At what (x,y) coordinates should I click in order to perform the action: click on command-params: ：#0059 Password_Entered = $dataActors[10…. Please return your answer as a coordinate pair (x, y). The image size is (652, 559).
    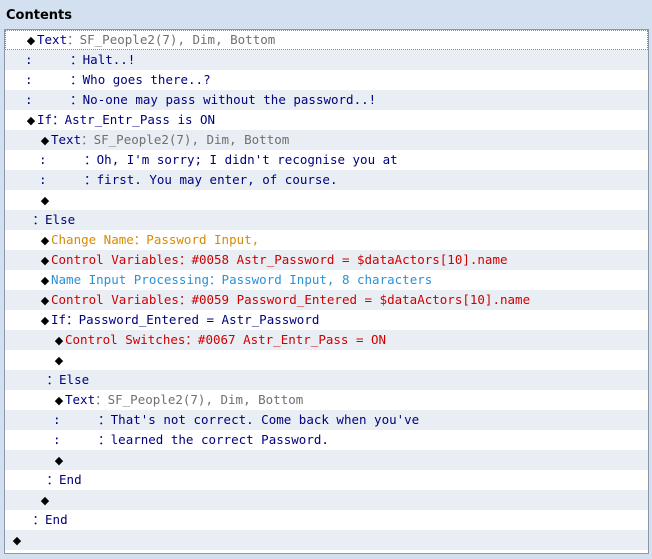
    Looking at the image, I should click on (354, 299).